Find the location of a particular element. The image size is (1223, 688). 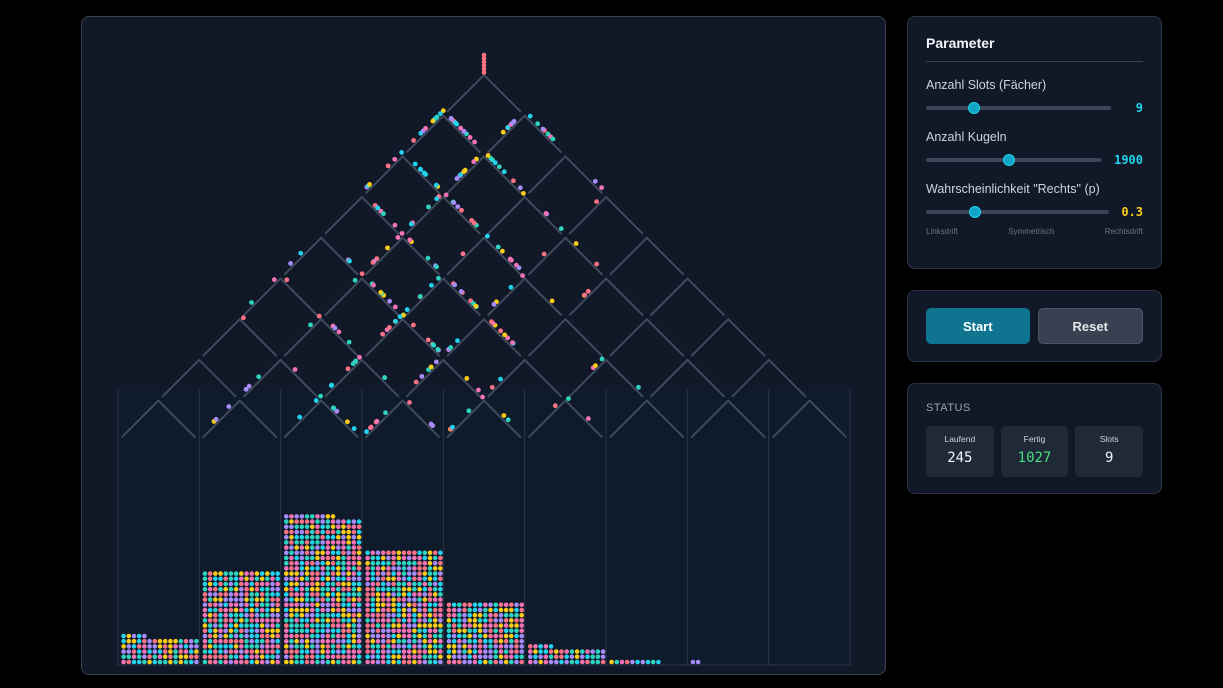

prob-slider is located at coordinates (1018, 212).